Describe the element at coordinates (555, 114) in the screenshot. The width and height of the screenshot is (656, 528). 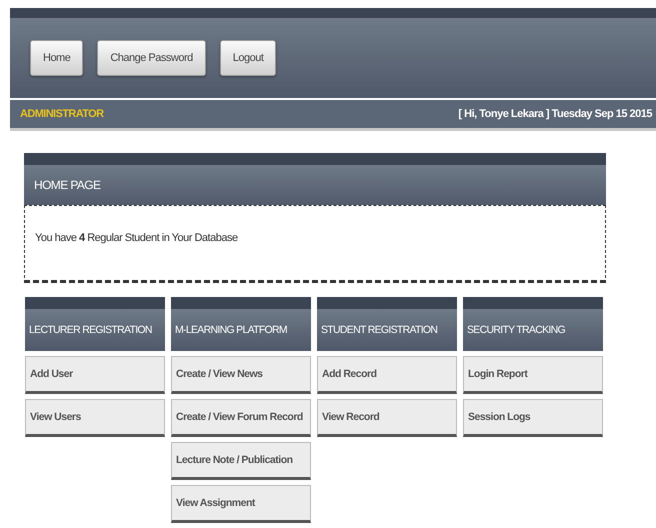
I see `greeting-text: [ Hi, Tonye Lekara ] Tuesday Sep 15 2015` at that location.